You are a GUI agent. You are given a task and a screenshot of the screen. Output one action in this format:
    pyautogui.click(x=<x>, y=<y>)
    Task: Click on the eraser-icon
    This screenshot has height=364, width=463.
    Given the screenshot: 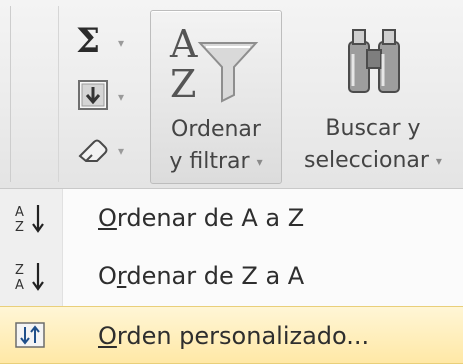 What is the action you would take?
    pyautogui.click(x=93, y=150)
    